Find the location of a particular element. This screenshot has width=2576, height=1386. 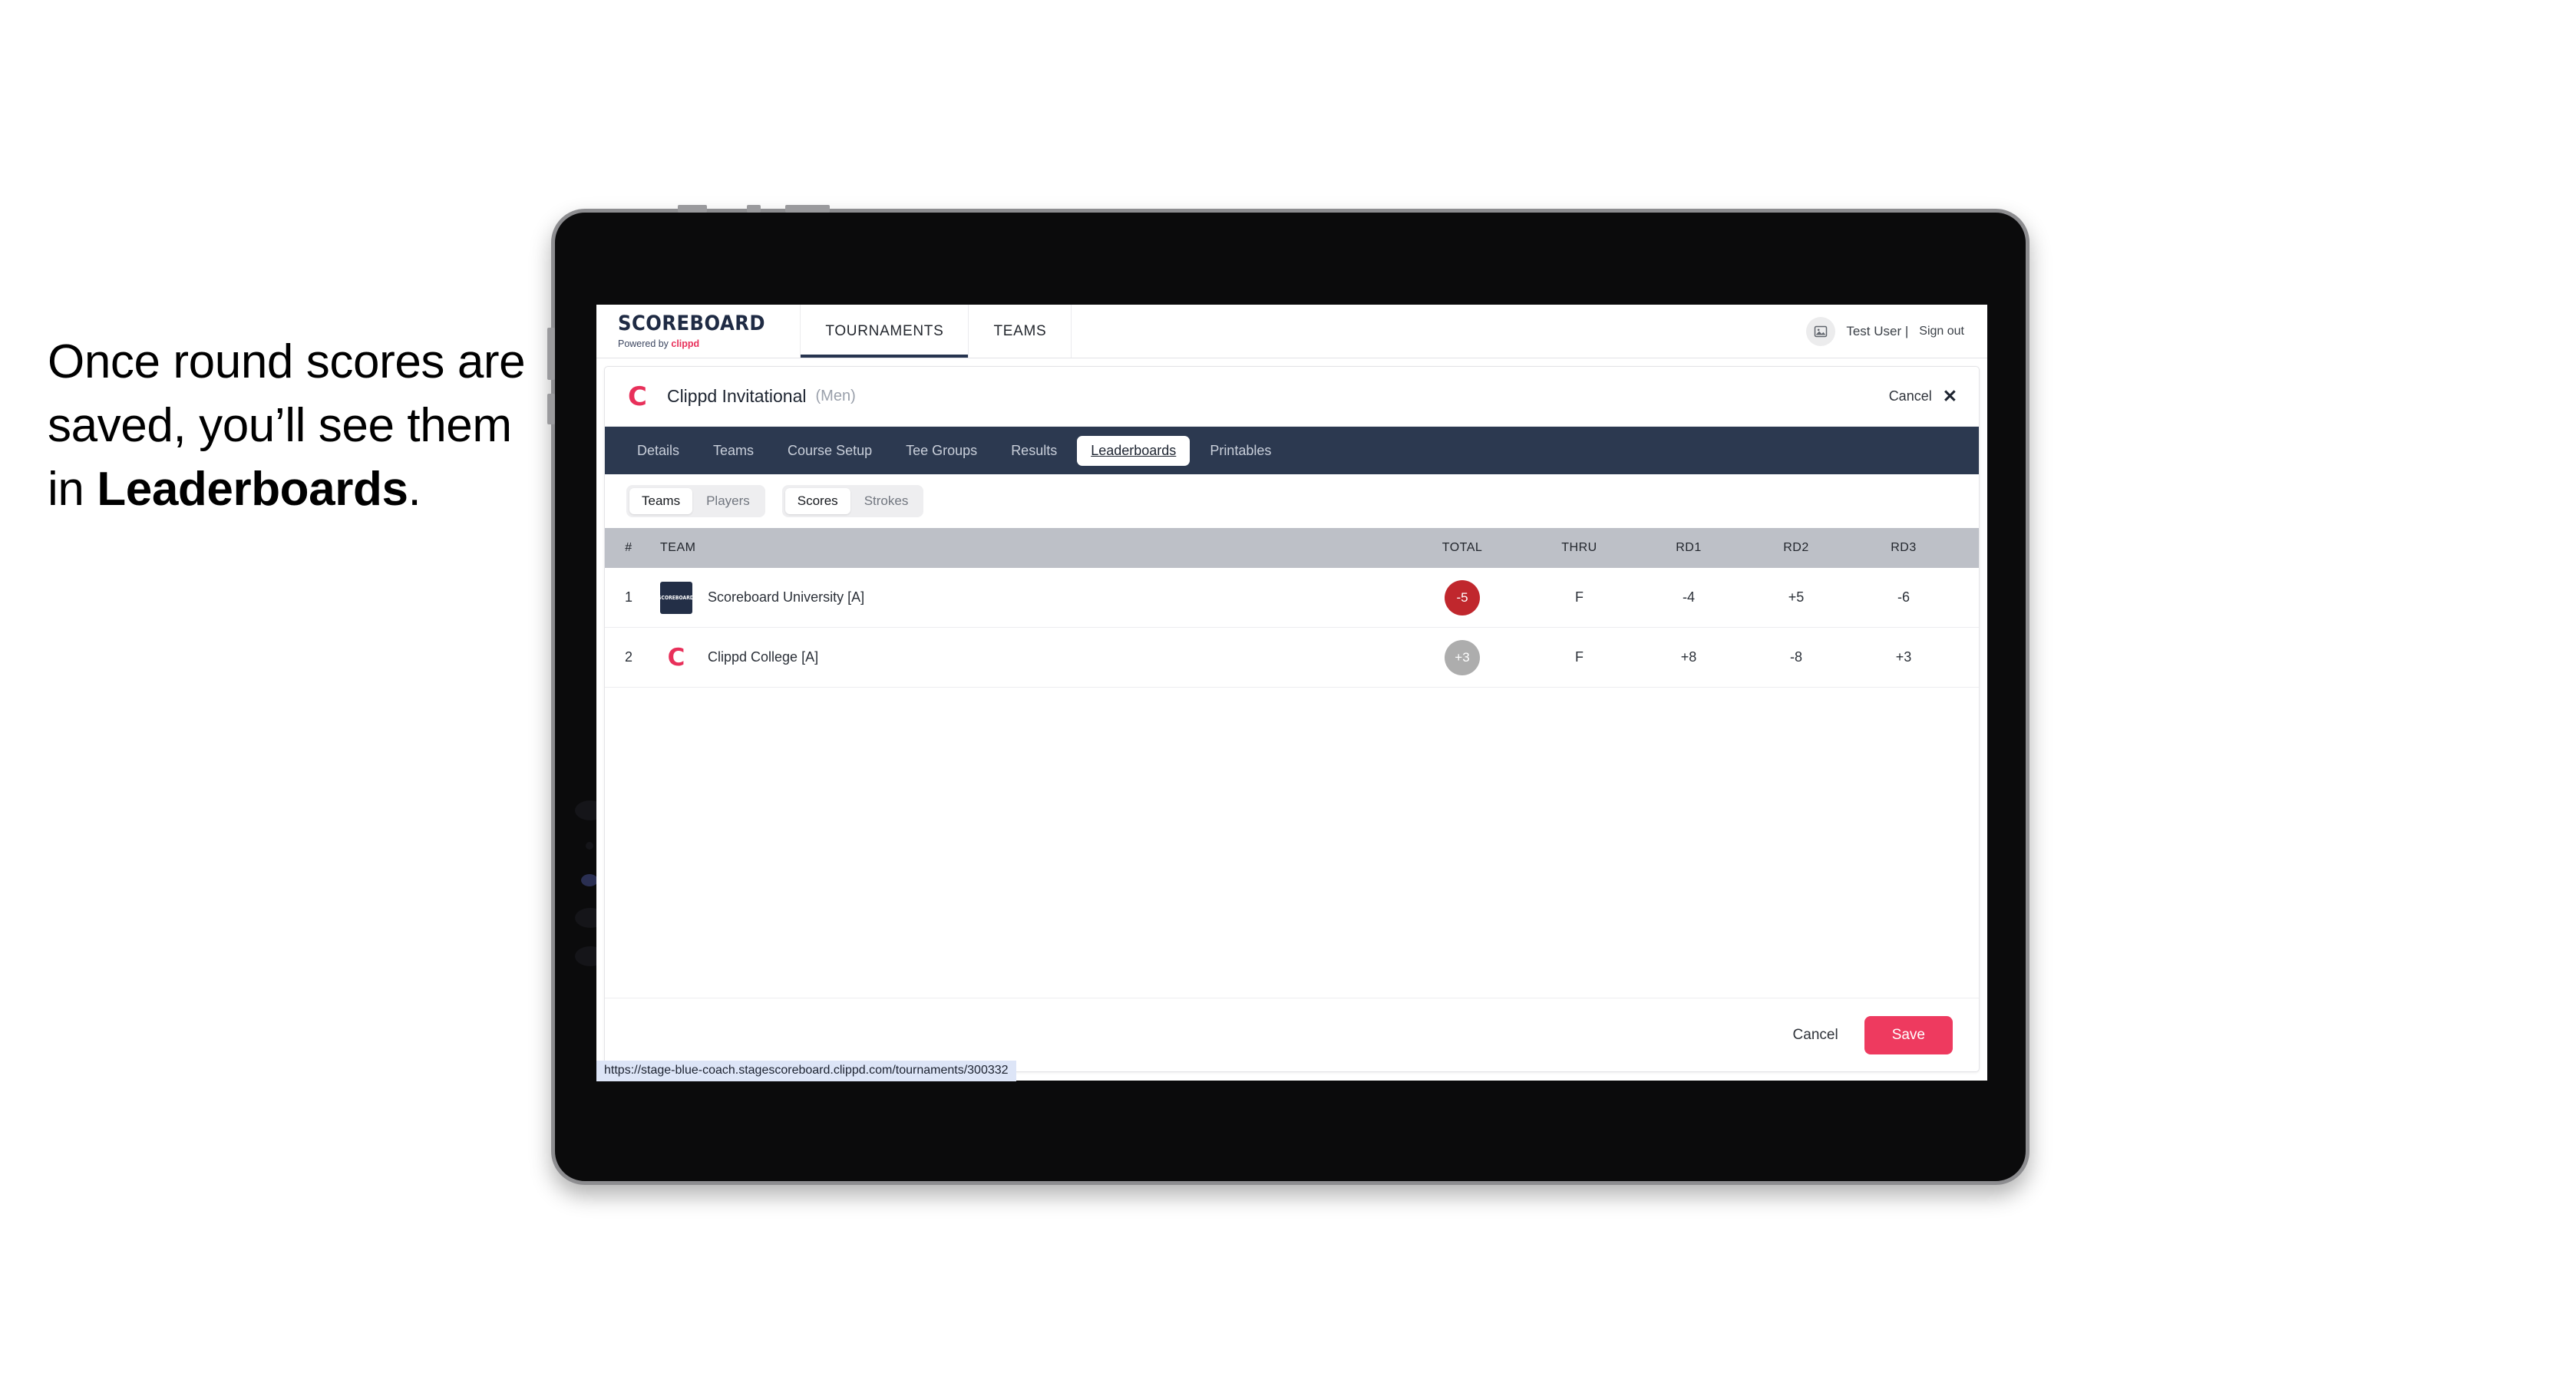

tab-tee-groups-label: Tee Groups is located at coordinates (942, 450).